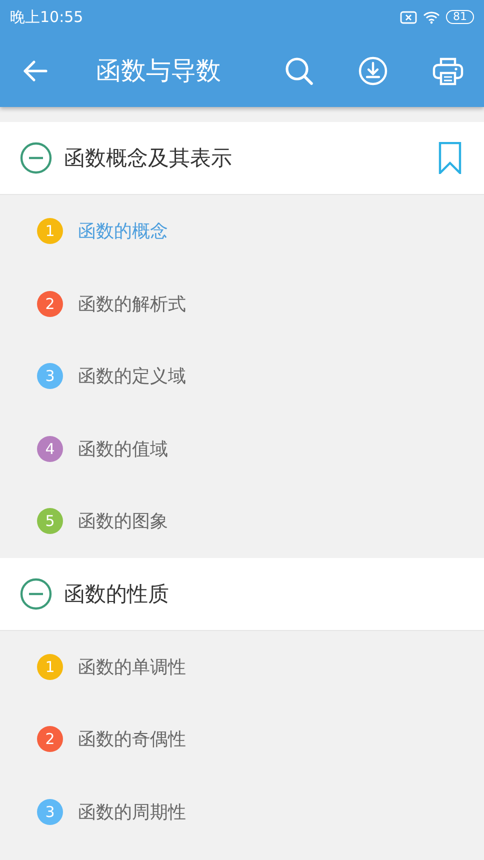 The image size is (484, 860). What do you see at coordinates (460, 17) in the screenshot?
I see `battery-level: 81` at bounding box center [460, 17].